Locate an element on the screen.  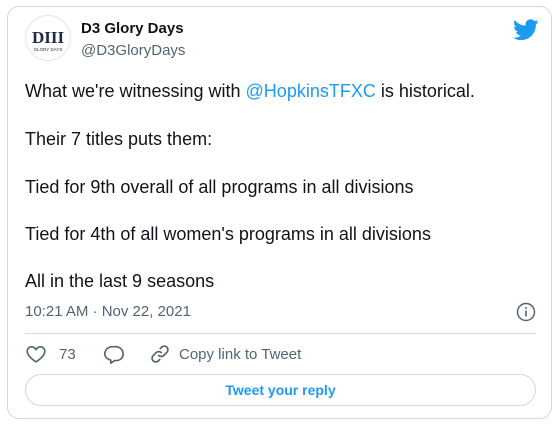
twitter-bird-icon is located at coordinates (526, 30).